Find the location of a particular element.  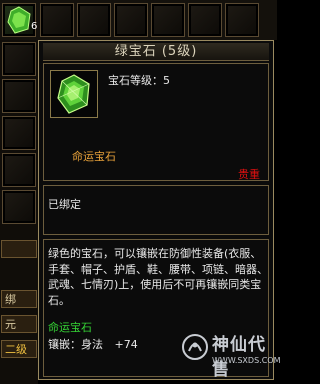

side-label-yuan: 元 is located at coordinates (19, 324).